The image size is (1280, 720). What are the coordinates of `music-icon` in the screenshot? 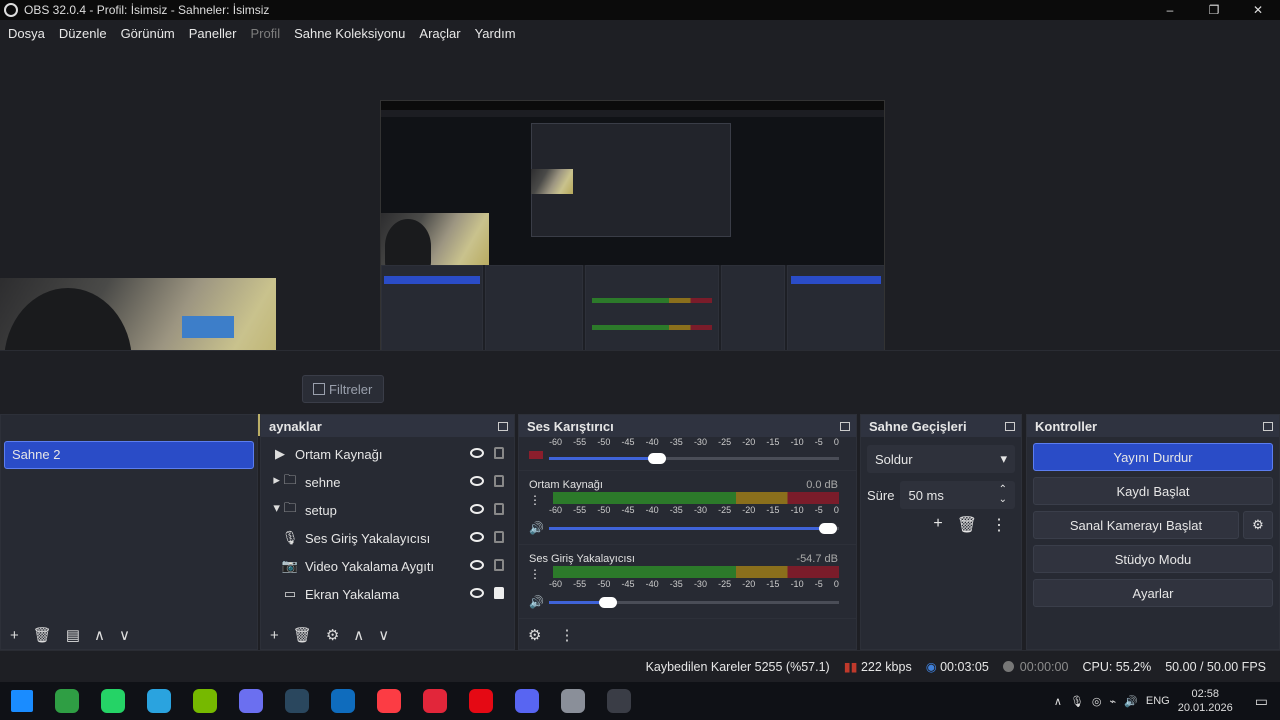 It's located at (389, 701).